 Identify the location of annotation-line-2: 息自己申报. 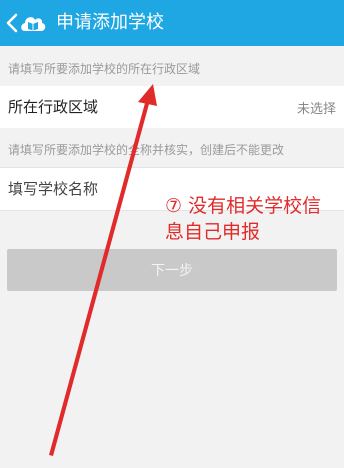
(213, 232).